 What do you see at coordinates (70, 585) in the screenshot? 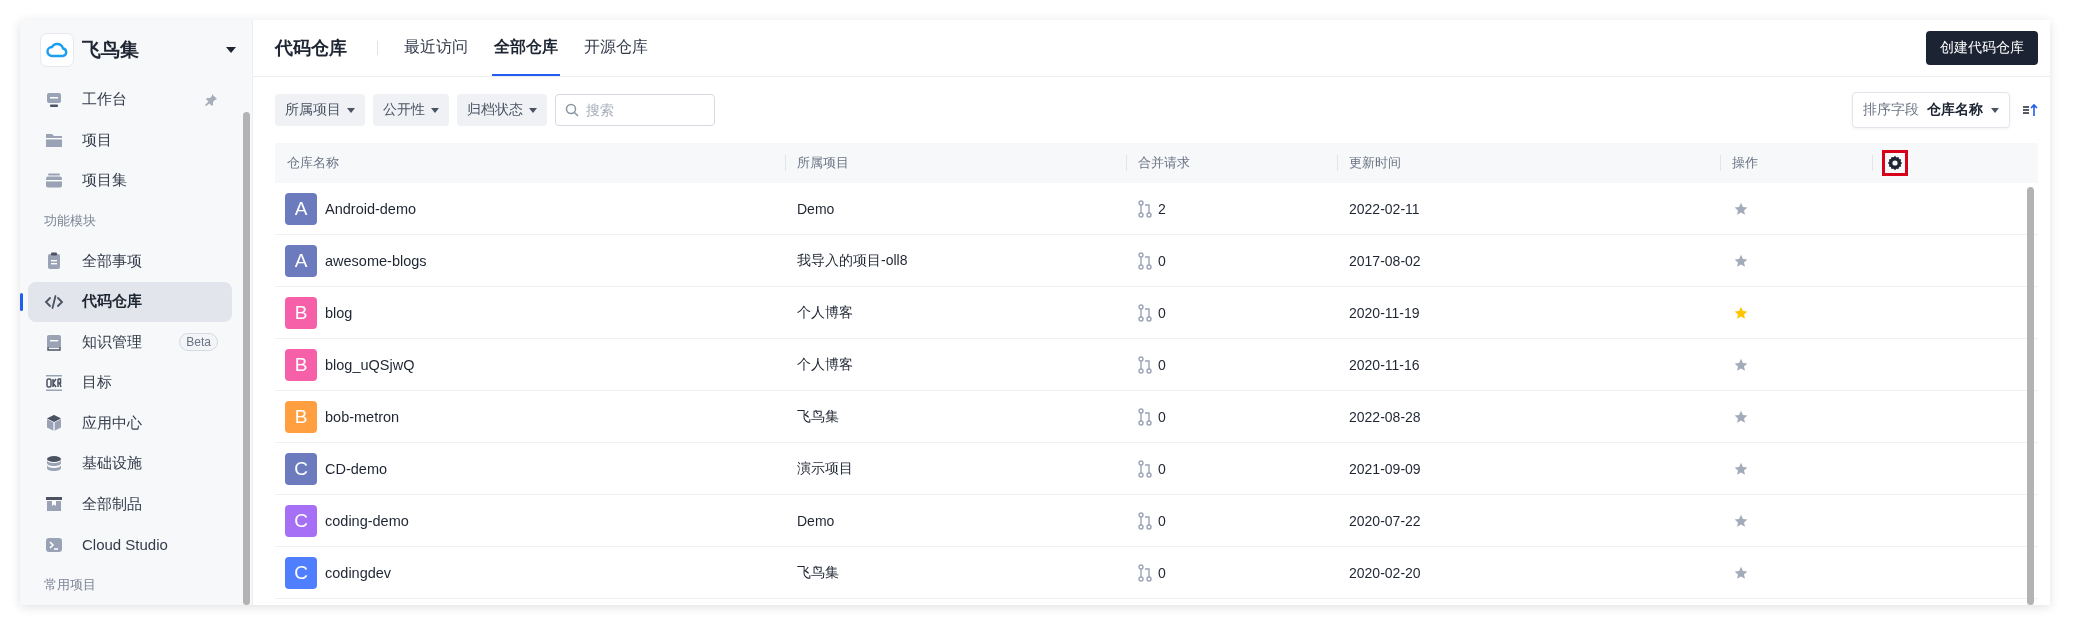
I see `sidebar-section-label: 常用项目` at bounding box center [70, 585].